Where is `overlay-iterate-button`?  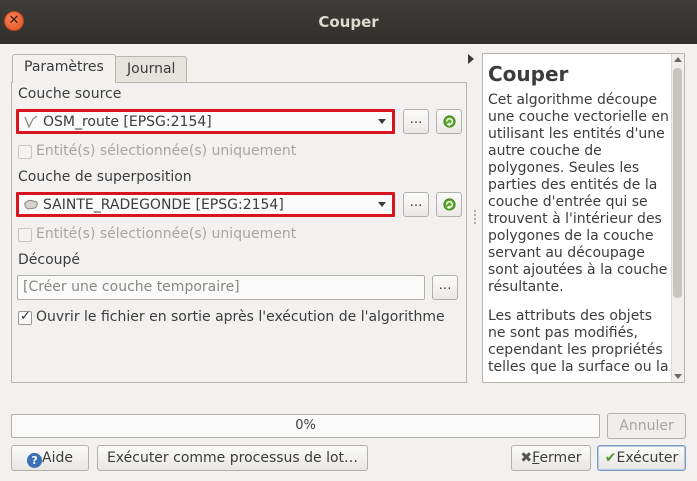 overlay-iterate-button is located at coordinates (449, 204).